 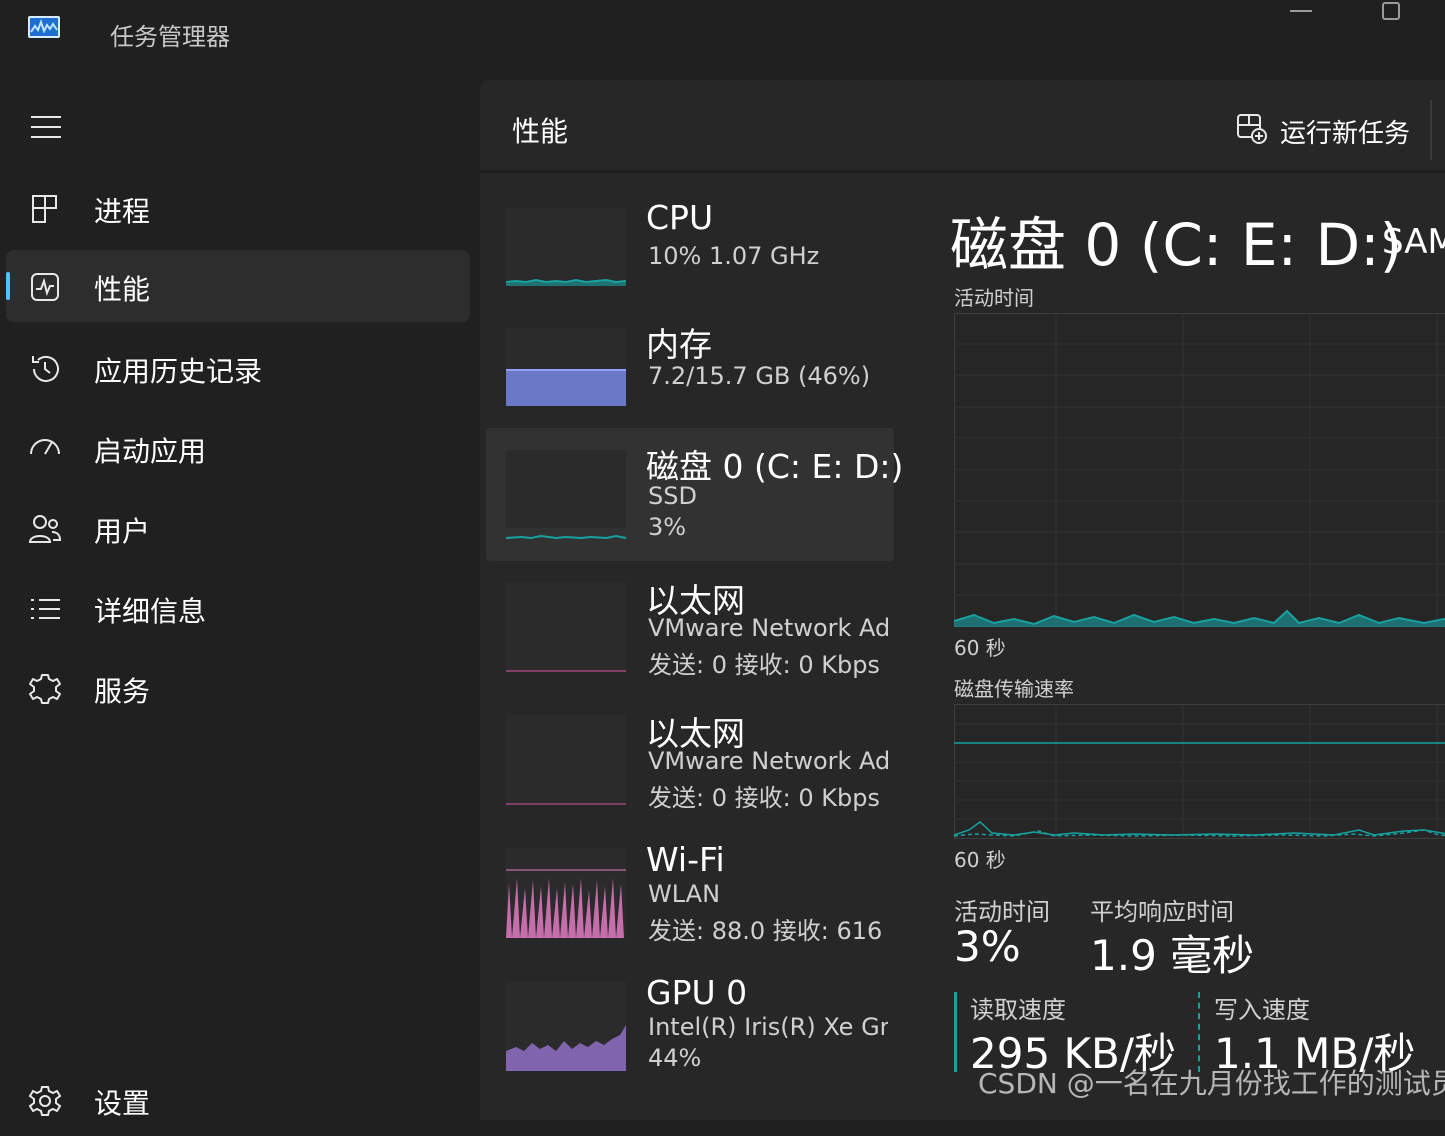 I want to click on resource-name: 磁盘 0 (C: E: D:), so click(x=775, y=466).